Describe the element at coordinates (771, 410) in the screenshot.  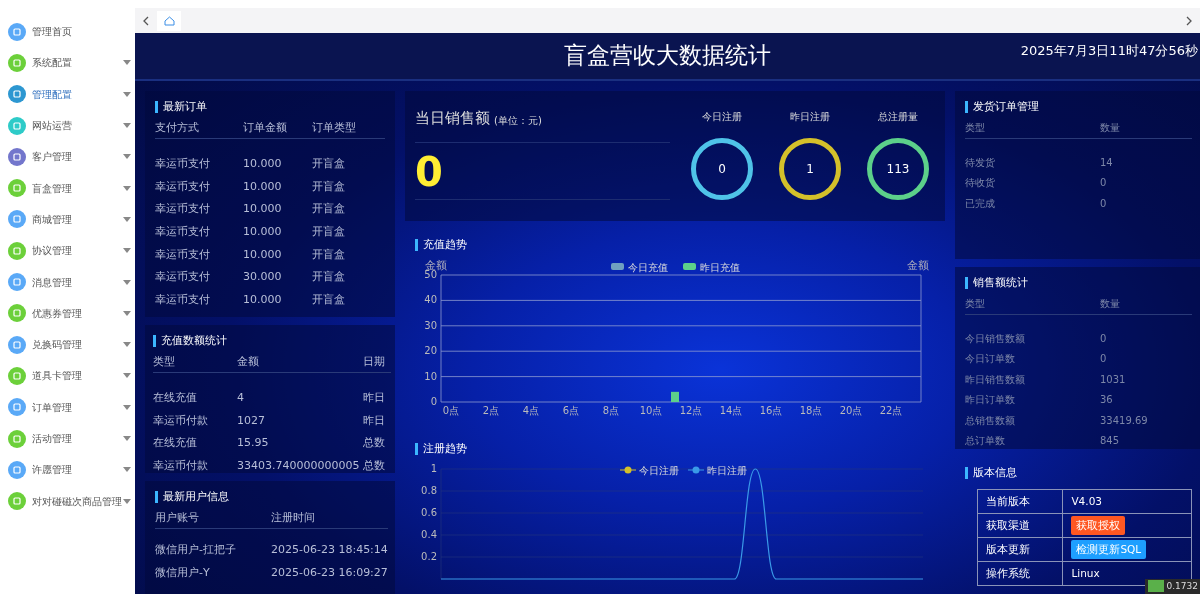
I see `axis-label: 16点` at that location.